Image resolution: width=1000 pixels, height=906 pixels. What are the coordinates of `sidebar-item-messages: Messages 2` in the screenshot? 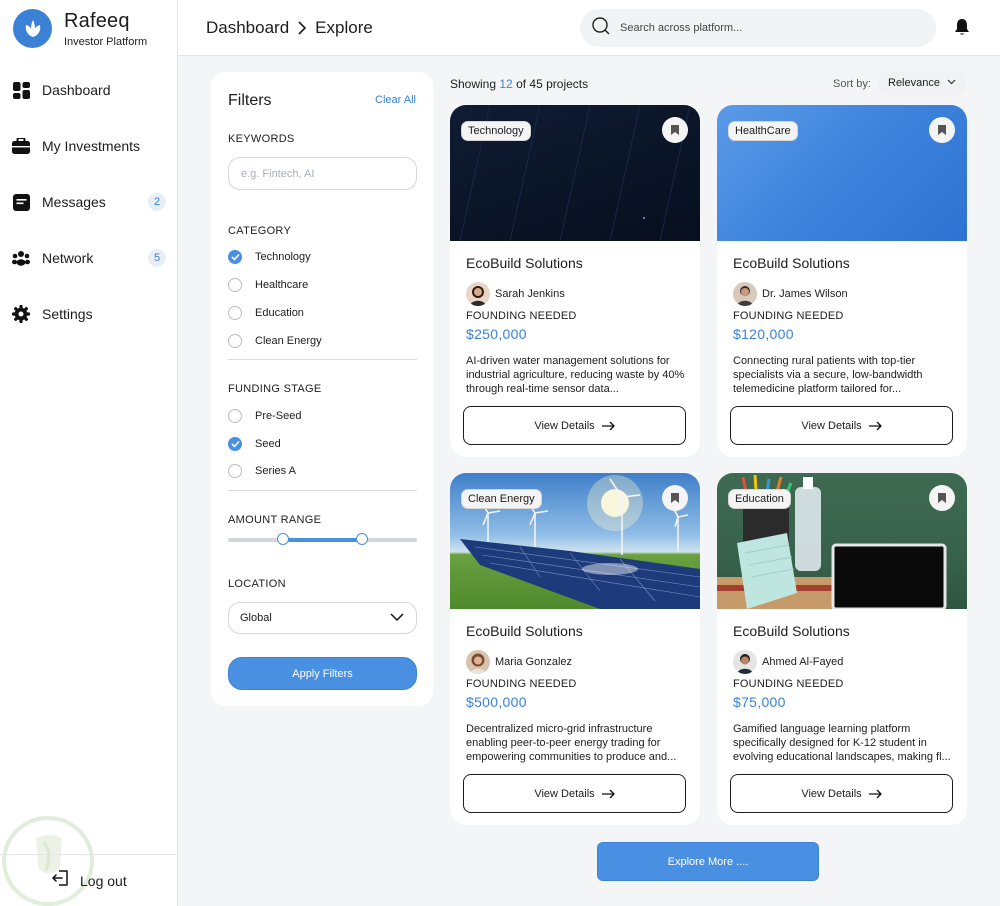 It's located at (89, 202).